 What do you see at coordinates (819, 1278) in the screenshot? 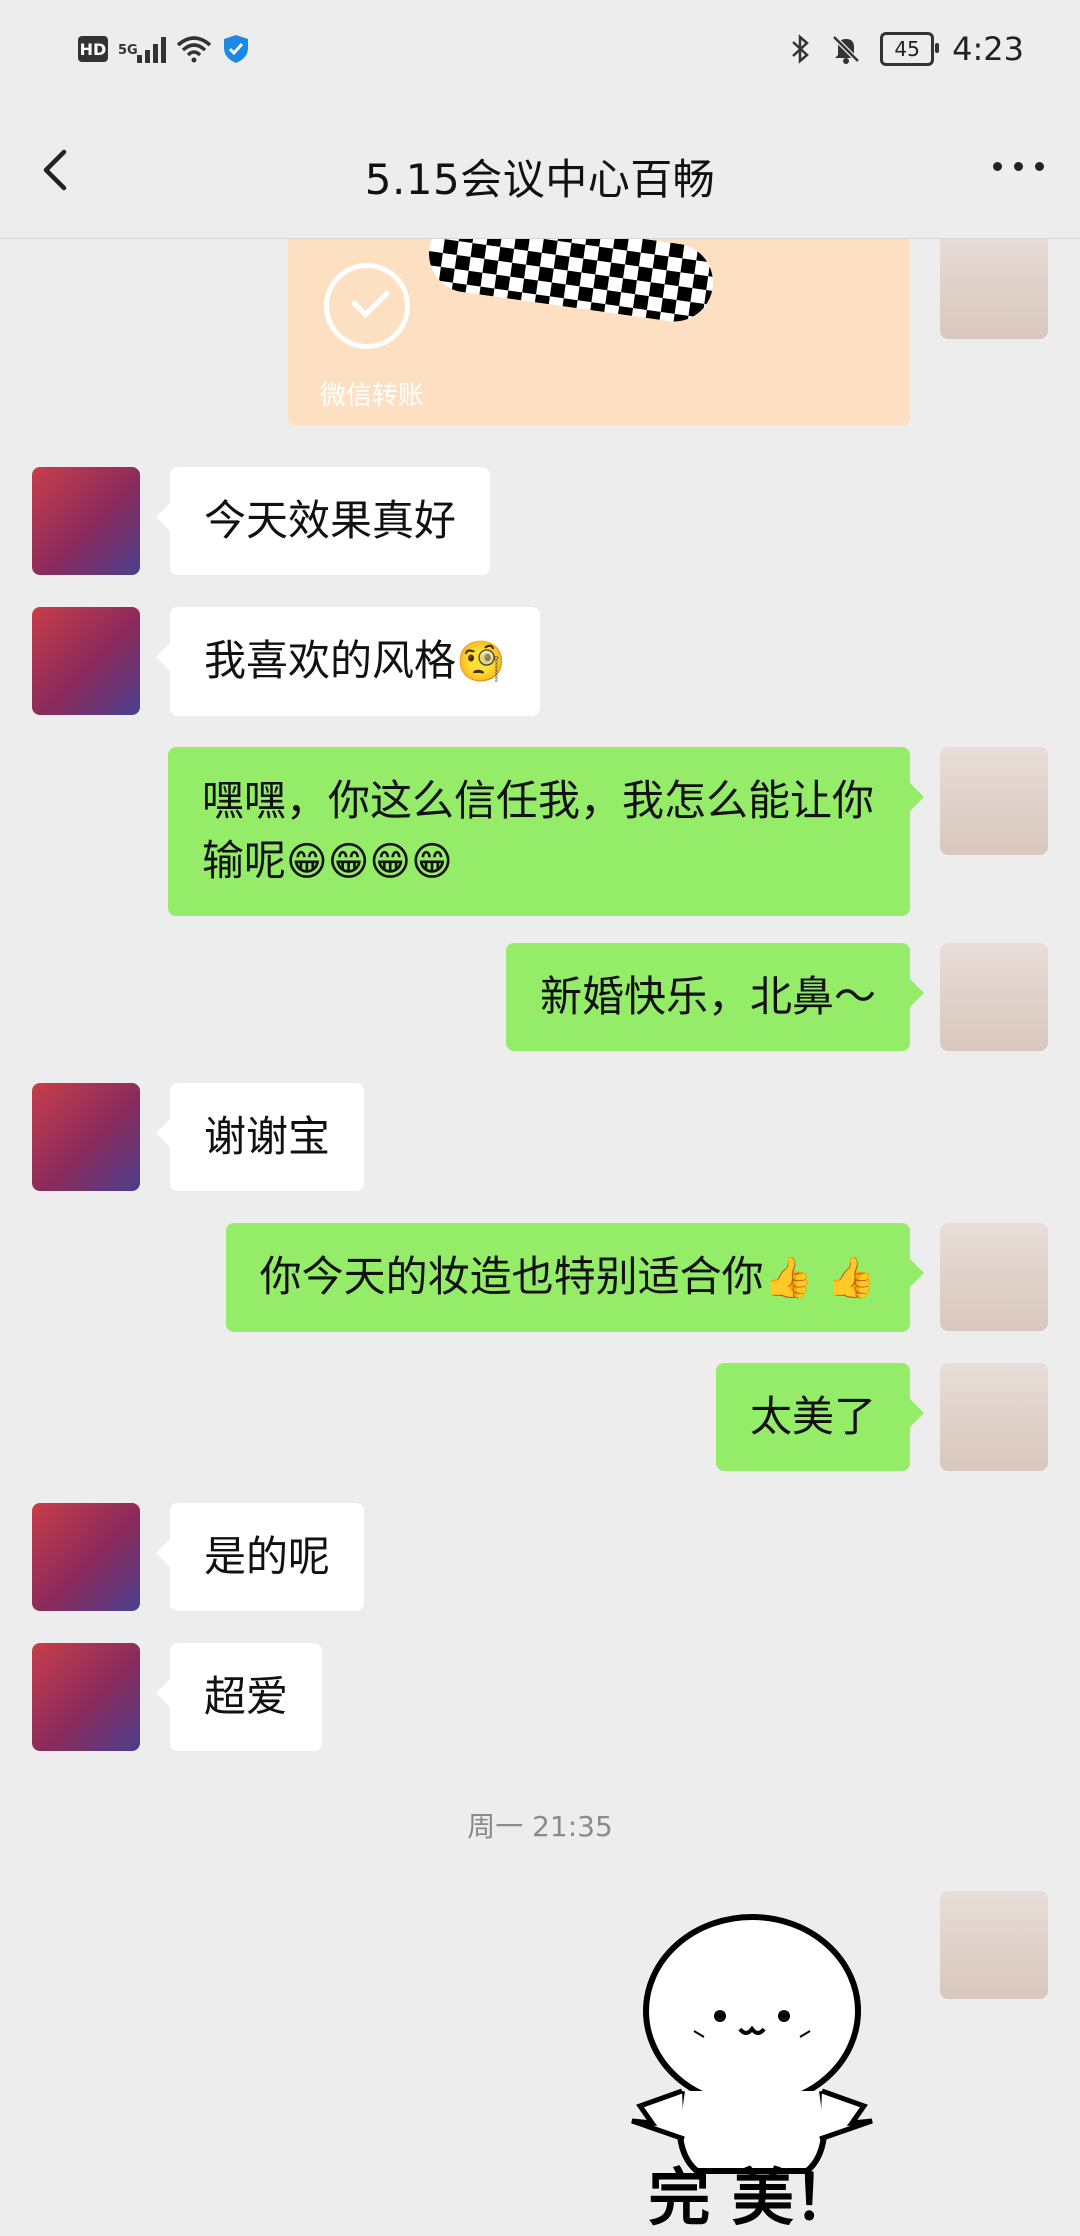
I see `thumbs-up-emoji: 👍 👍` at bounding box center [819, 1278].